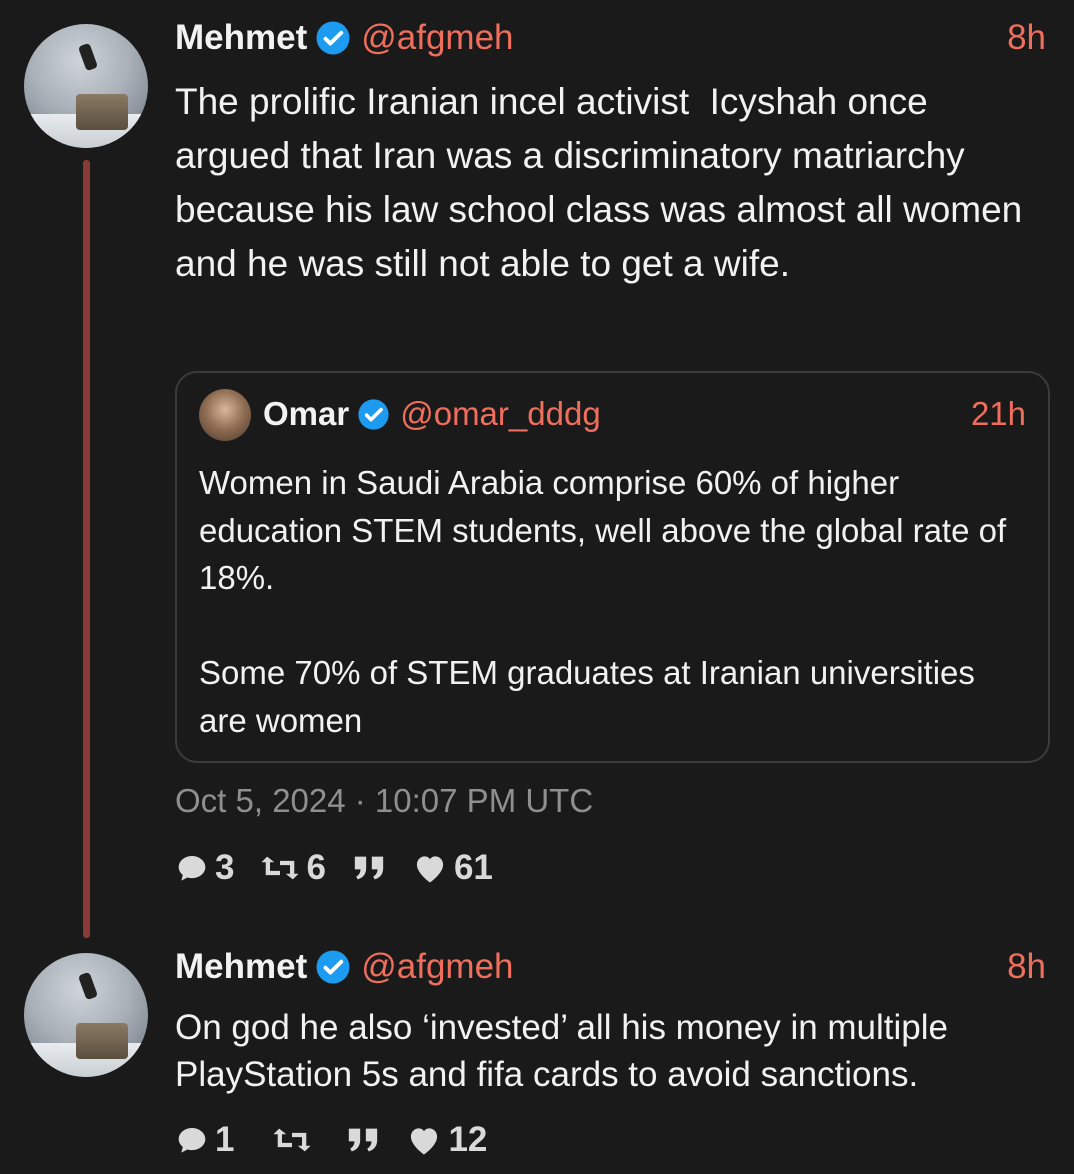  Describe the element at coordinates (446, 1140) in the screenshot. I see `like-button: 12` at that location.